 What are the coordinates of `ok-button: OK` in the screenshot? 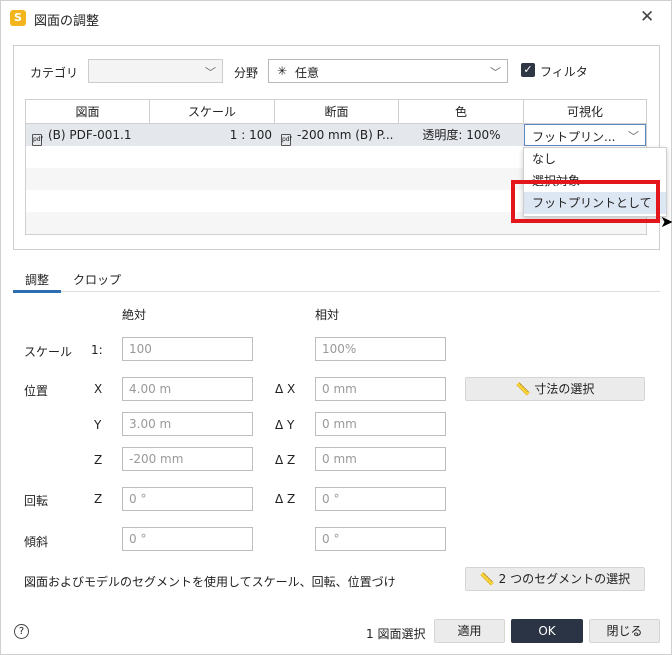 It's located at (547, 631).